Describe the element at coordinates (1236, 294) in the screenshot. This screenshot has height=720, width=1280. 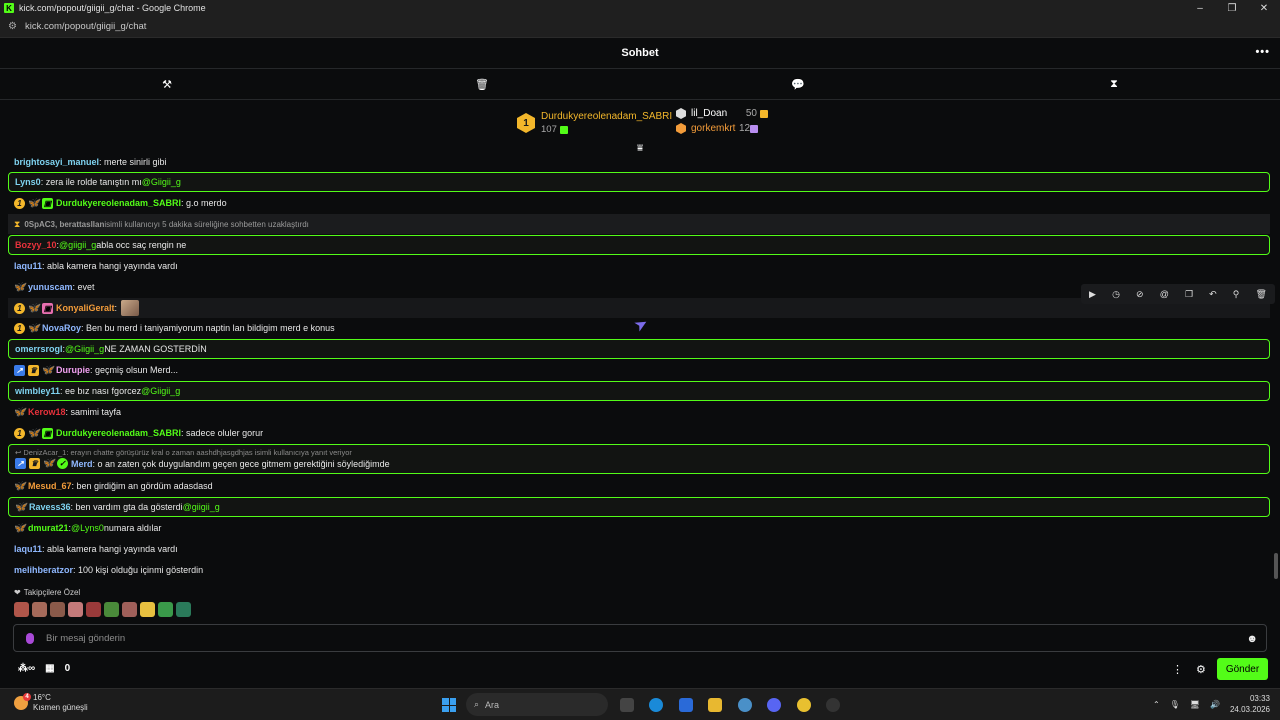
I see `pin-icon: ⚲` at that location.